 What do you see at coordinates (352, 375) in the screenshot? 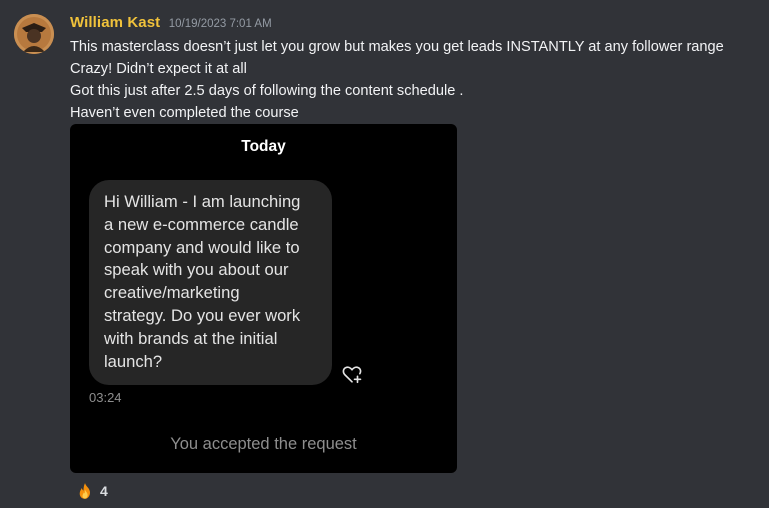
I see `heart-plus-icon` at bounding box center [352, 375].